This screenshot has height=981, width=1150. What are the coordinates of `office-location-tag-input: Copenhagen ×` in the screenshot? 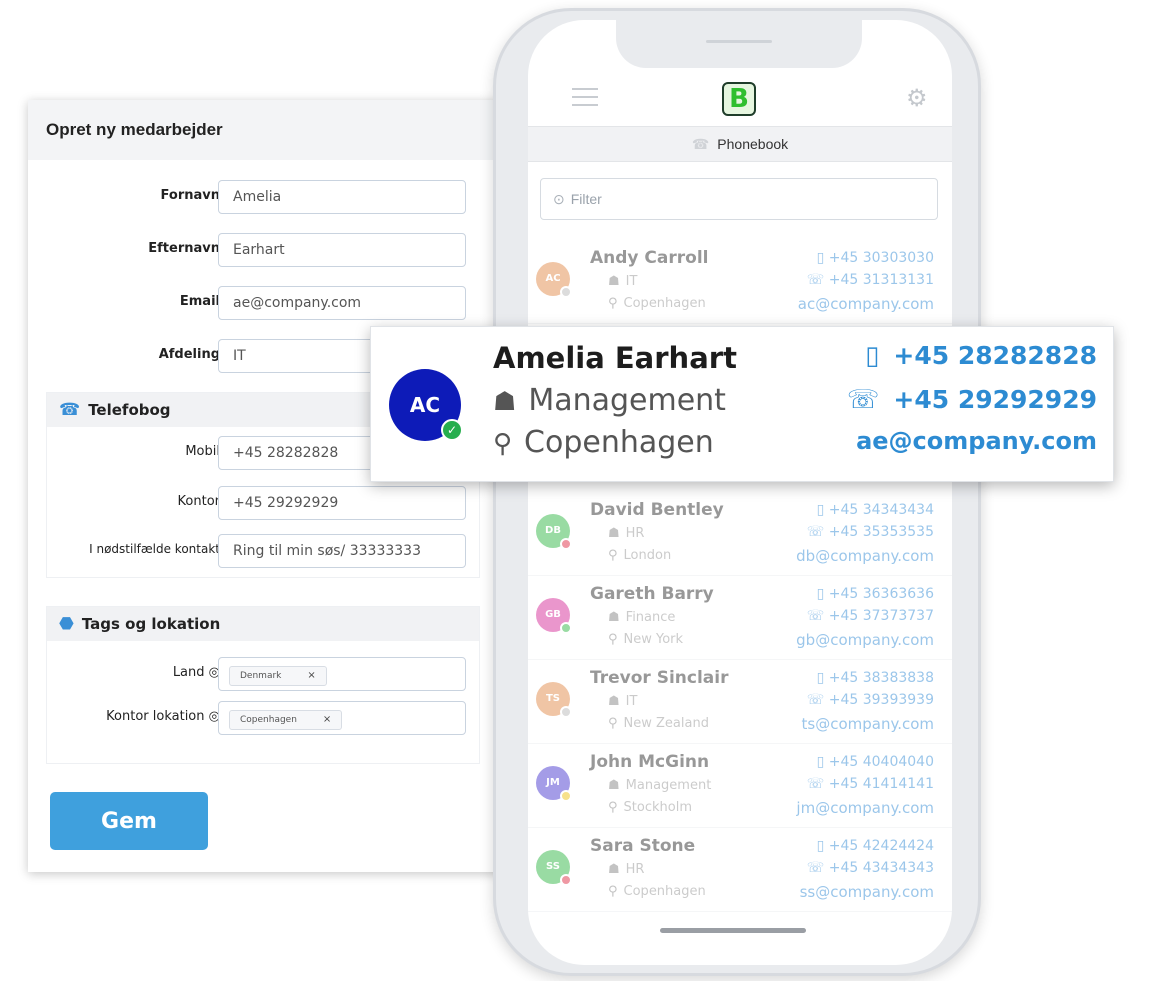 It's located at (342, 718).